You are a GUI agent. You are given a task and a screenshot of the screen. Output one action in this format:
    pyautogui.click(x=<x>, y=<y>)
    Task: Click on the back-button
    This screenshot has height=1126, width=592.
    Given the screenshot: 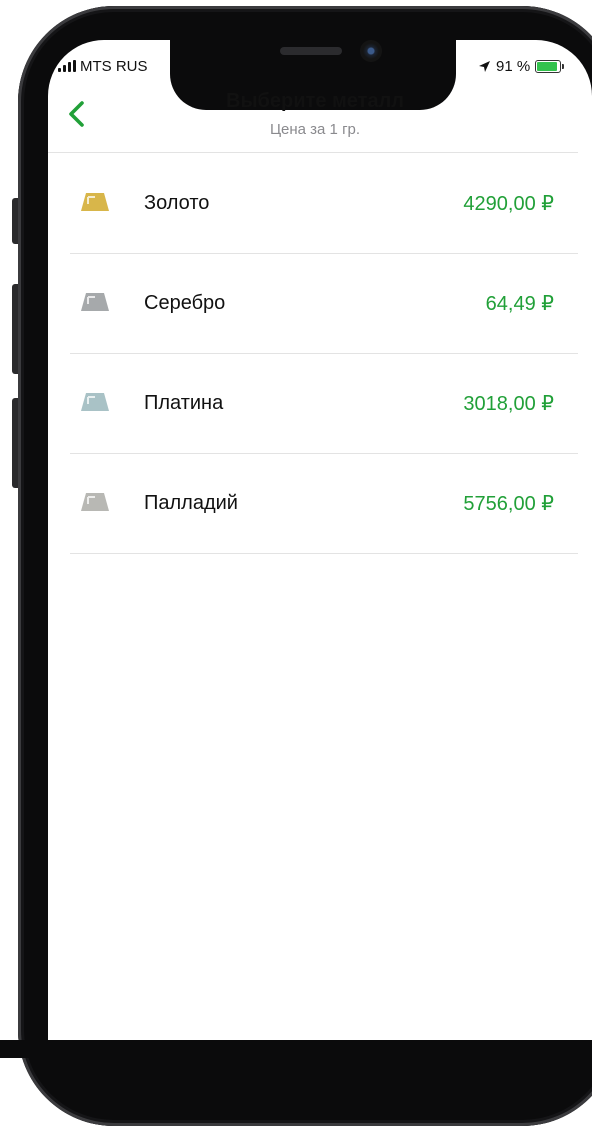 What is the action you would take?
    pyautogui.click(x=77, y=114)
    